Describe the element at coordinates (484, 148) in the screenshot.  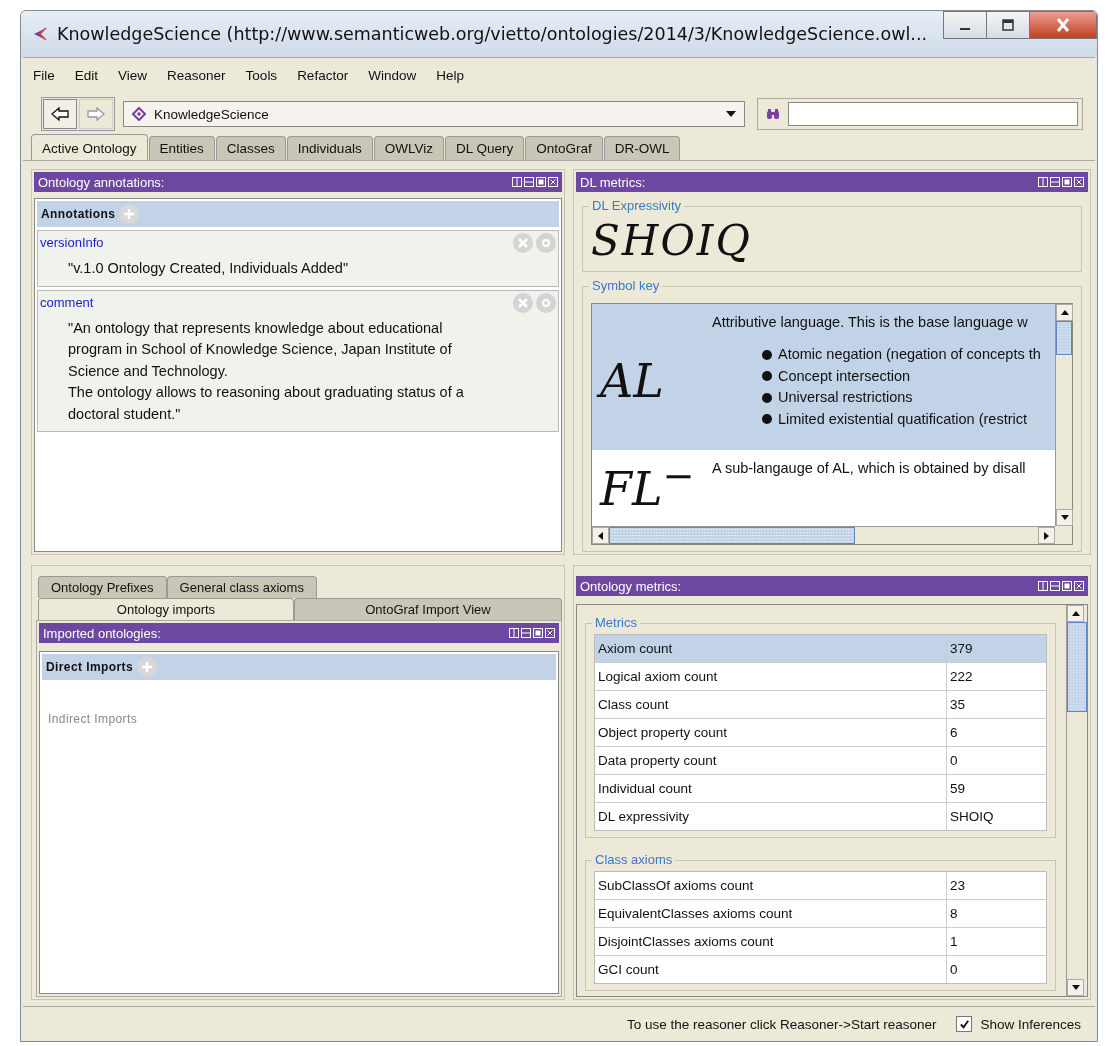
I see `tab: DL Query` at that location.